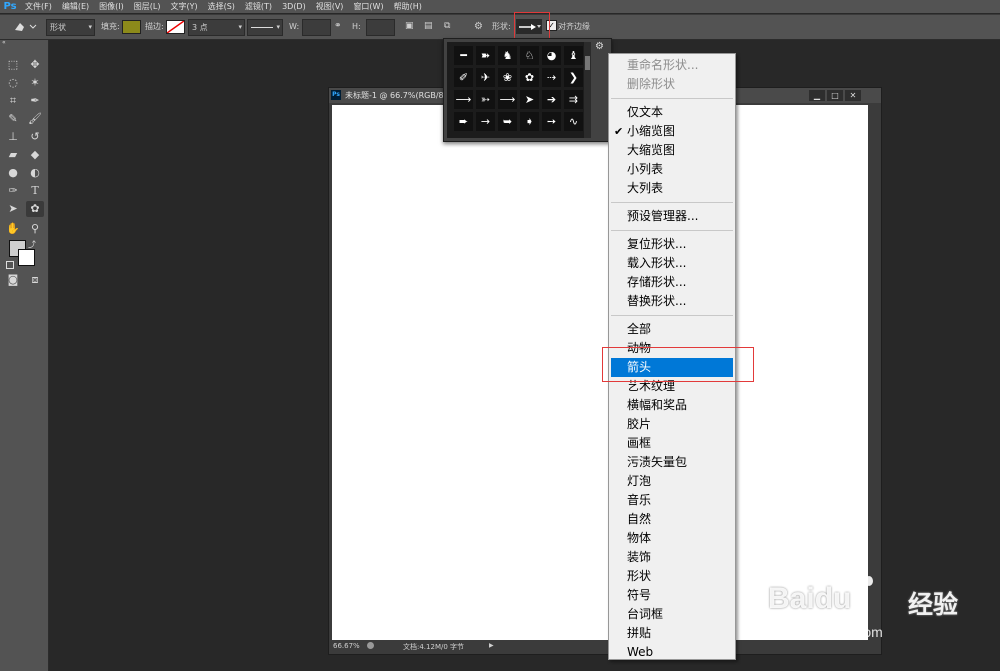 This screenshot has height=671, width=1000. Describe the element at coordinates (370, 645) in the screenshot. I see `status-info-icon` at that location.